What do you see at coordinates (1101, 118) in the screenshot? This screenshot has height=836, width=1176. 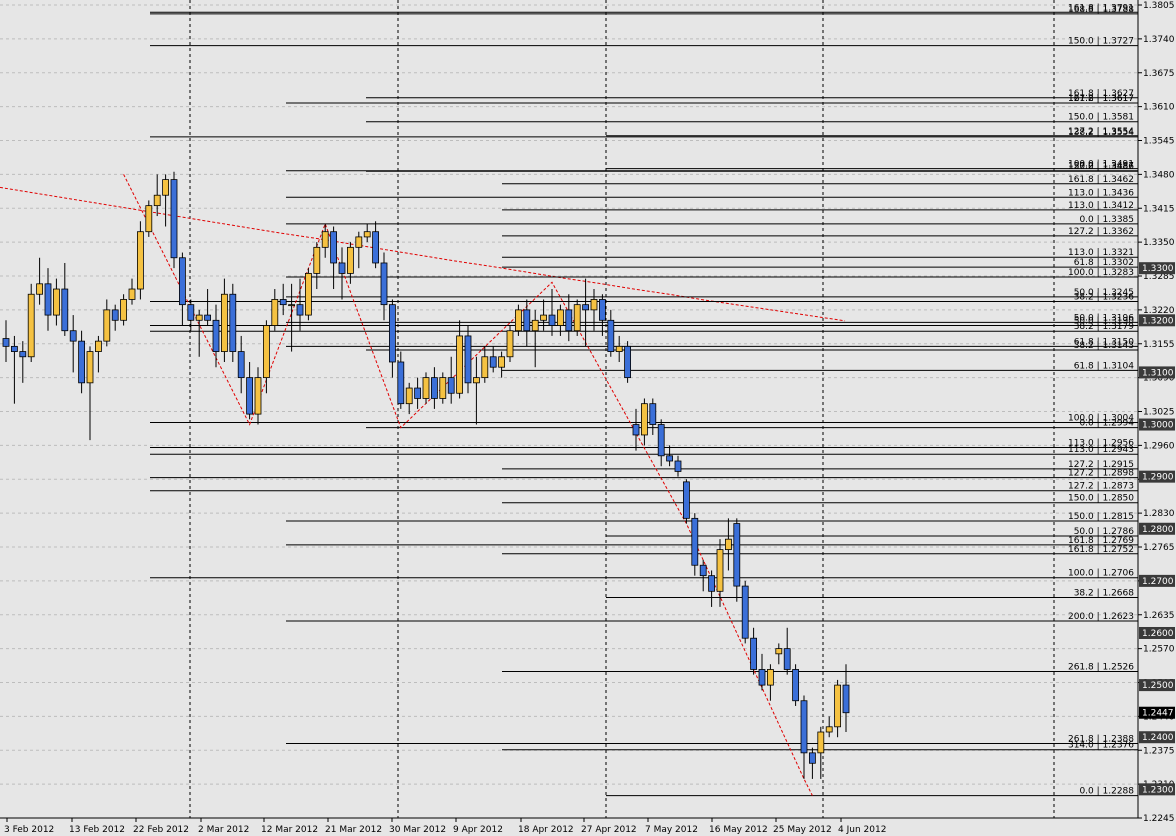 I see `fib-level-label: 150.0 | 1.3581` at bounding box center [1101, 118].